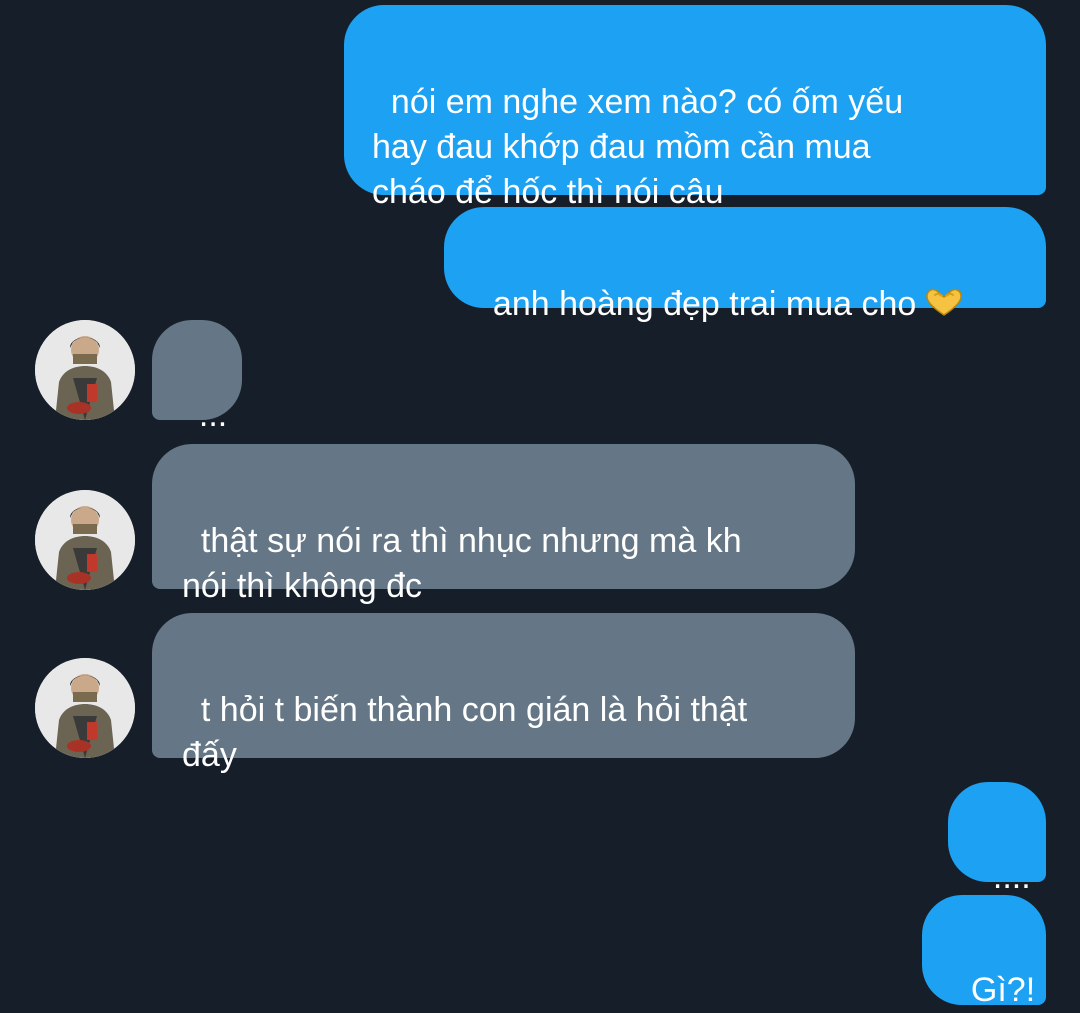  What do you see at coordinates (984, 952) in the screenshot?
I see `message-bubble-outgoing: Gì?!` at bounding box center [984, 952].